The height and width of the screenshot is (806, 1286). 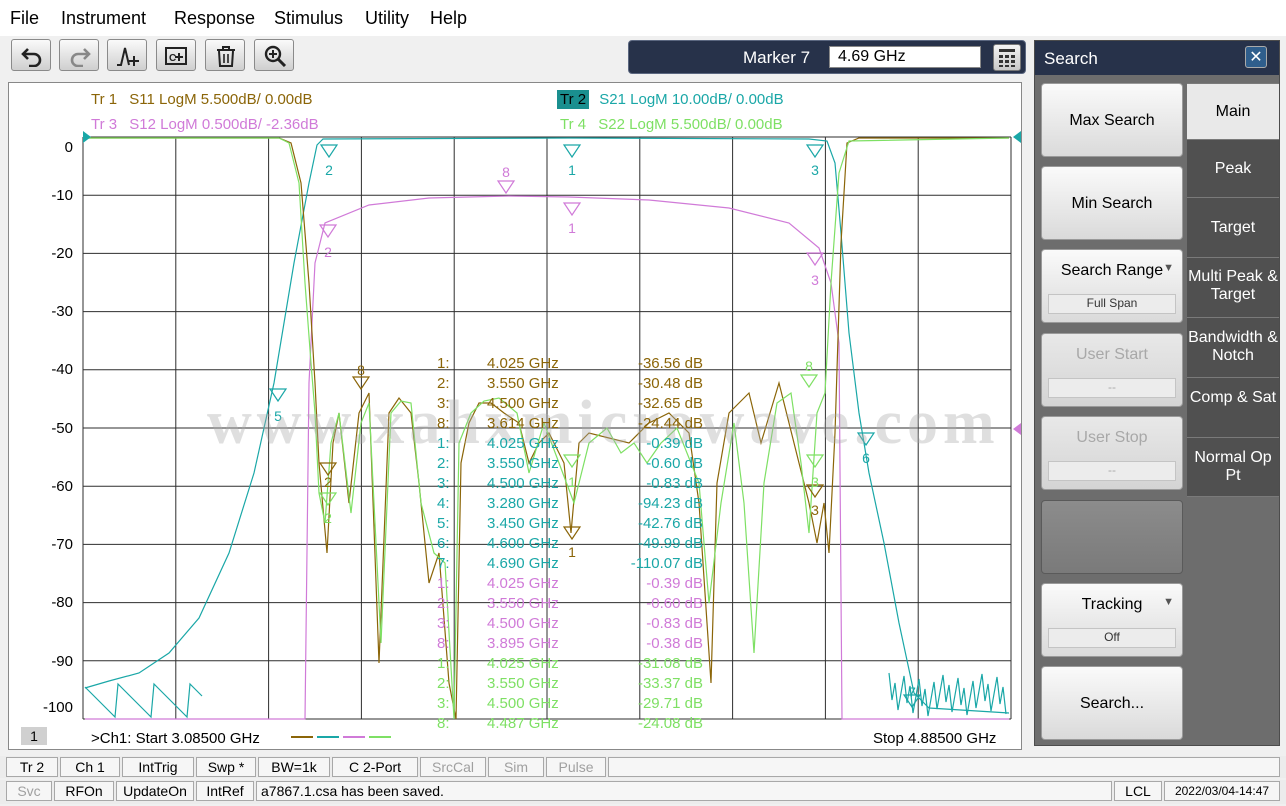 I want to click on menu-file: File, so click(x=24, y=18).